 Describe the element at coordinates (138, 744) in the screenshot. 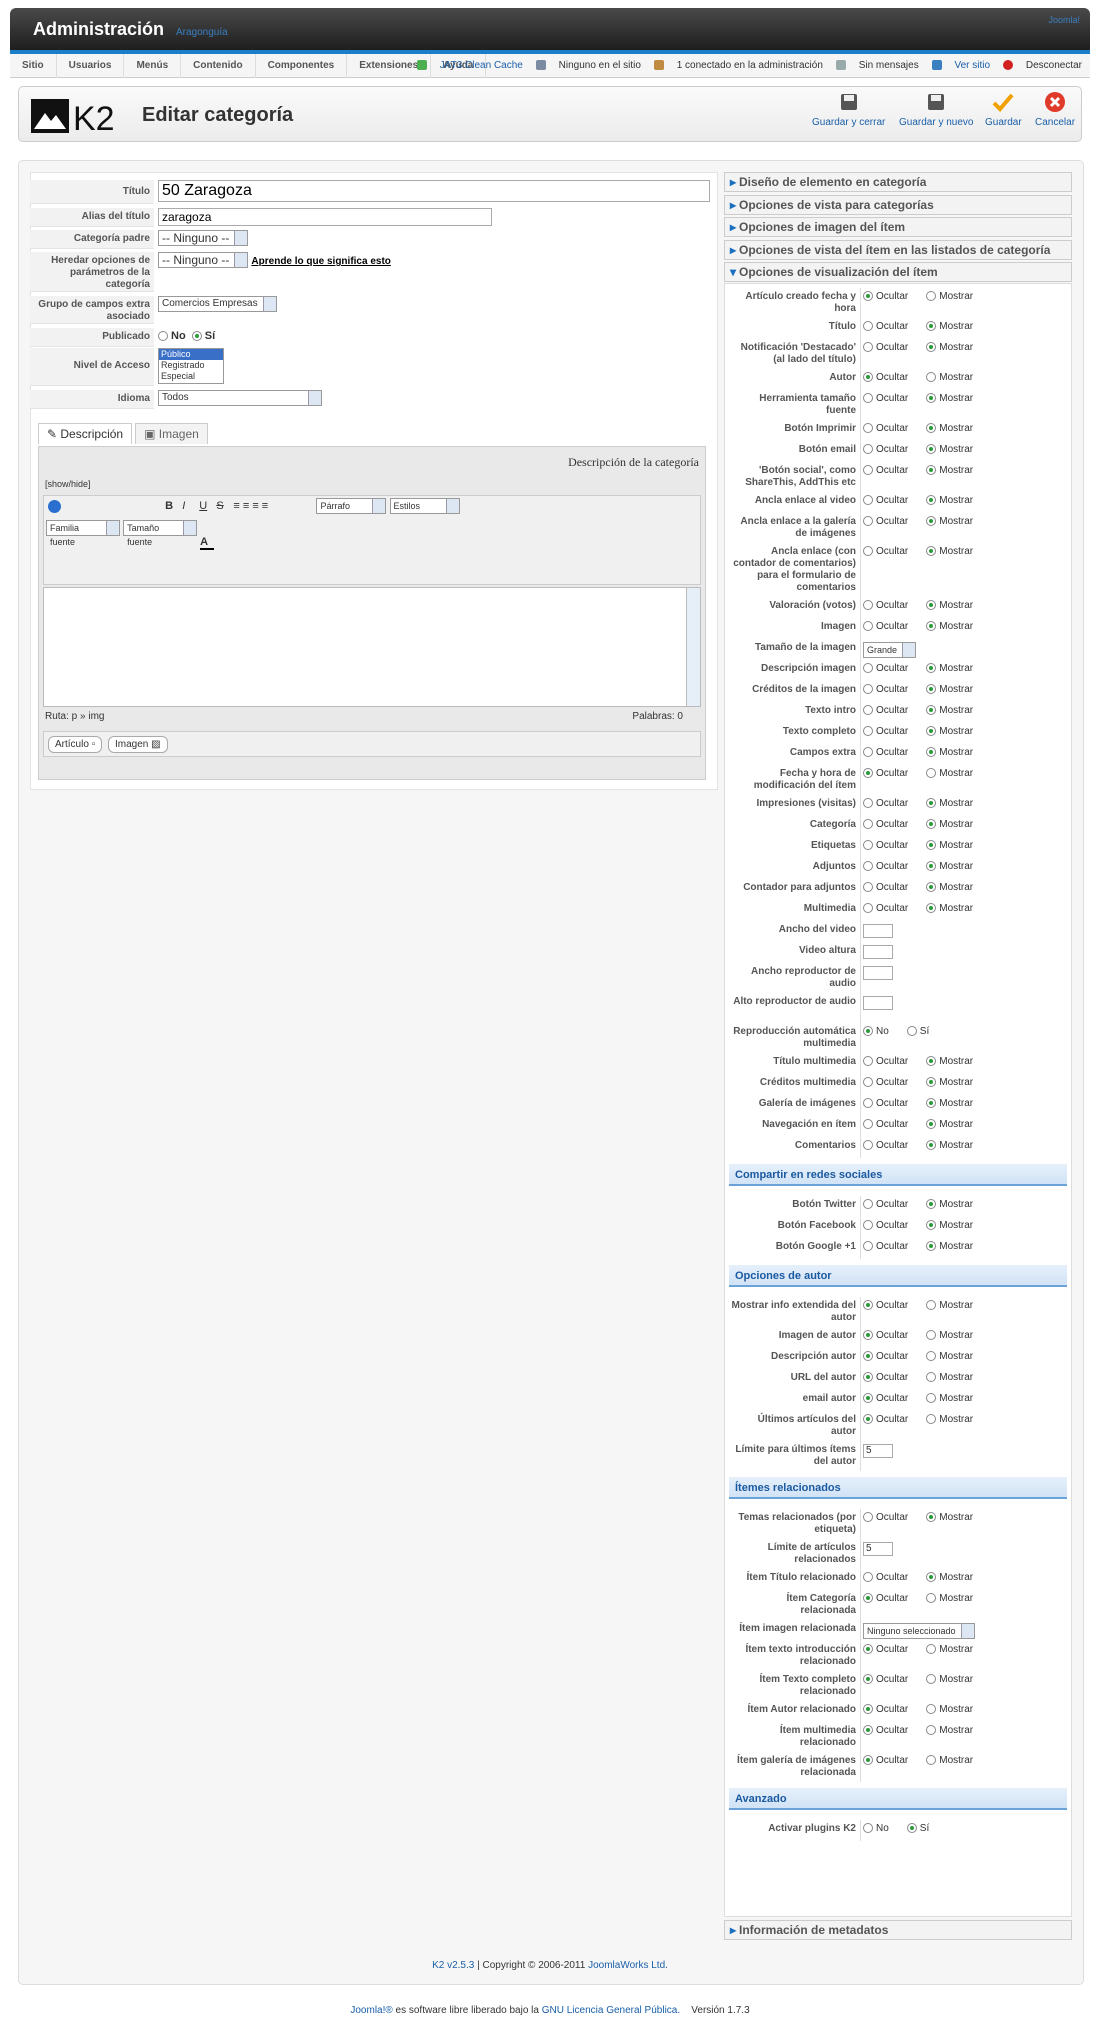

I see `insert-image-button: Imagen ▨` at that location.